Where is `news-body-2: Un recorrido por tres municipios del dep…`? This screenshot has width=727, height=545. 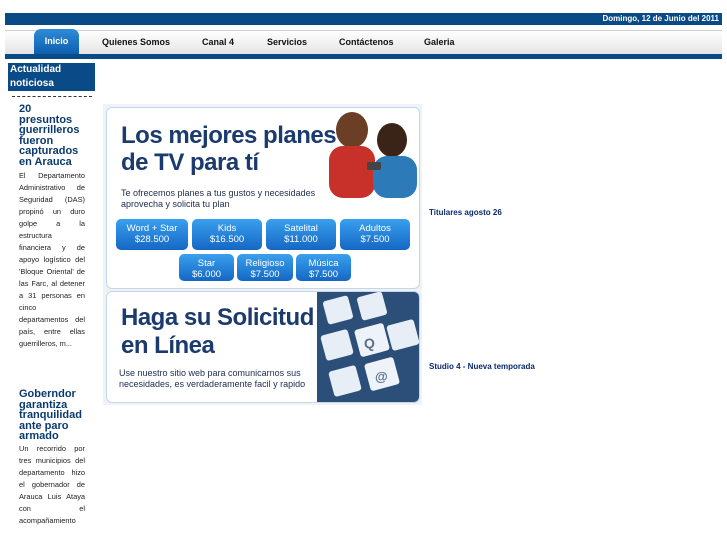
news-body-2: Un recorrido por tres municipios del dep… is located at coordinates (52, 484).